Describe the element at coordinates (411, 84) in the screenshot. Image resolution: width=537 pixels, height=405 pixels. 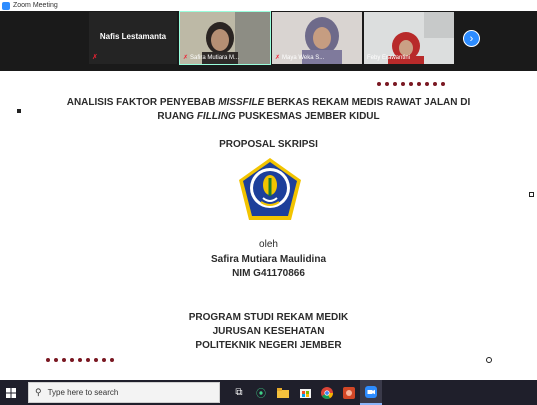
I see `decorative-dots-top` at that location.